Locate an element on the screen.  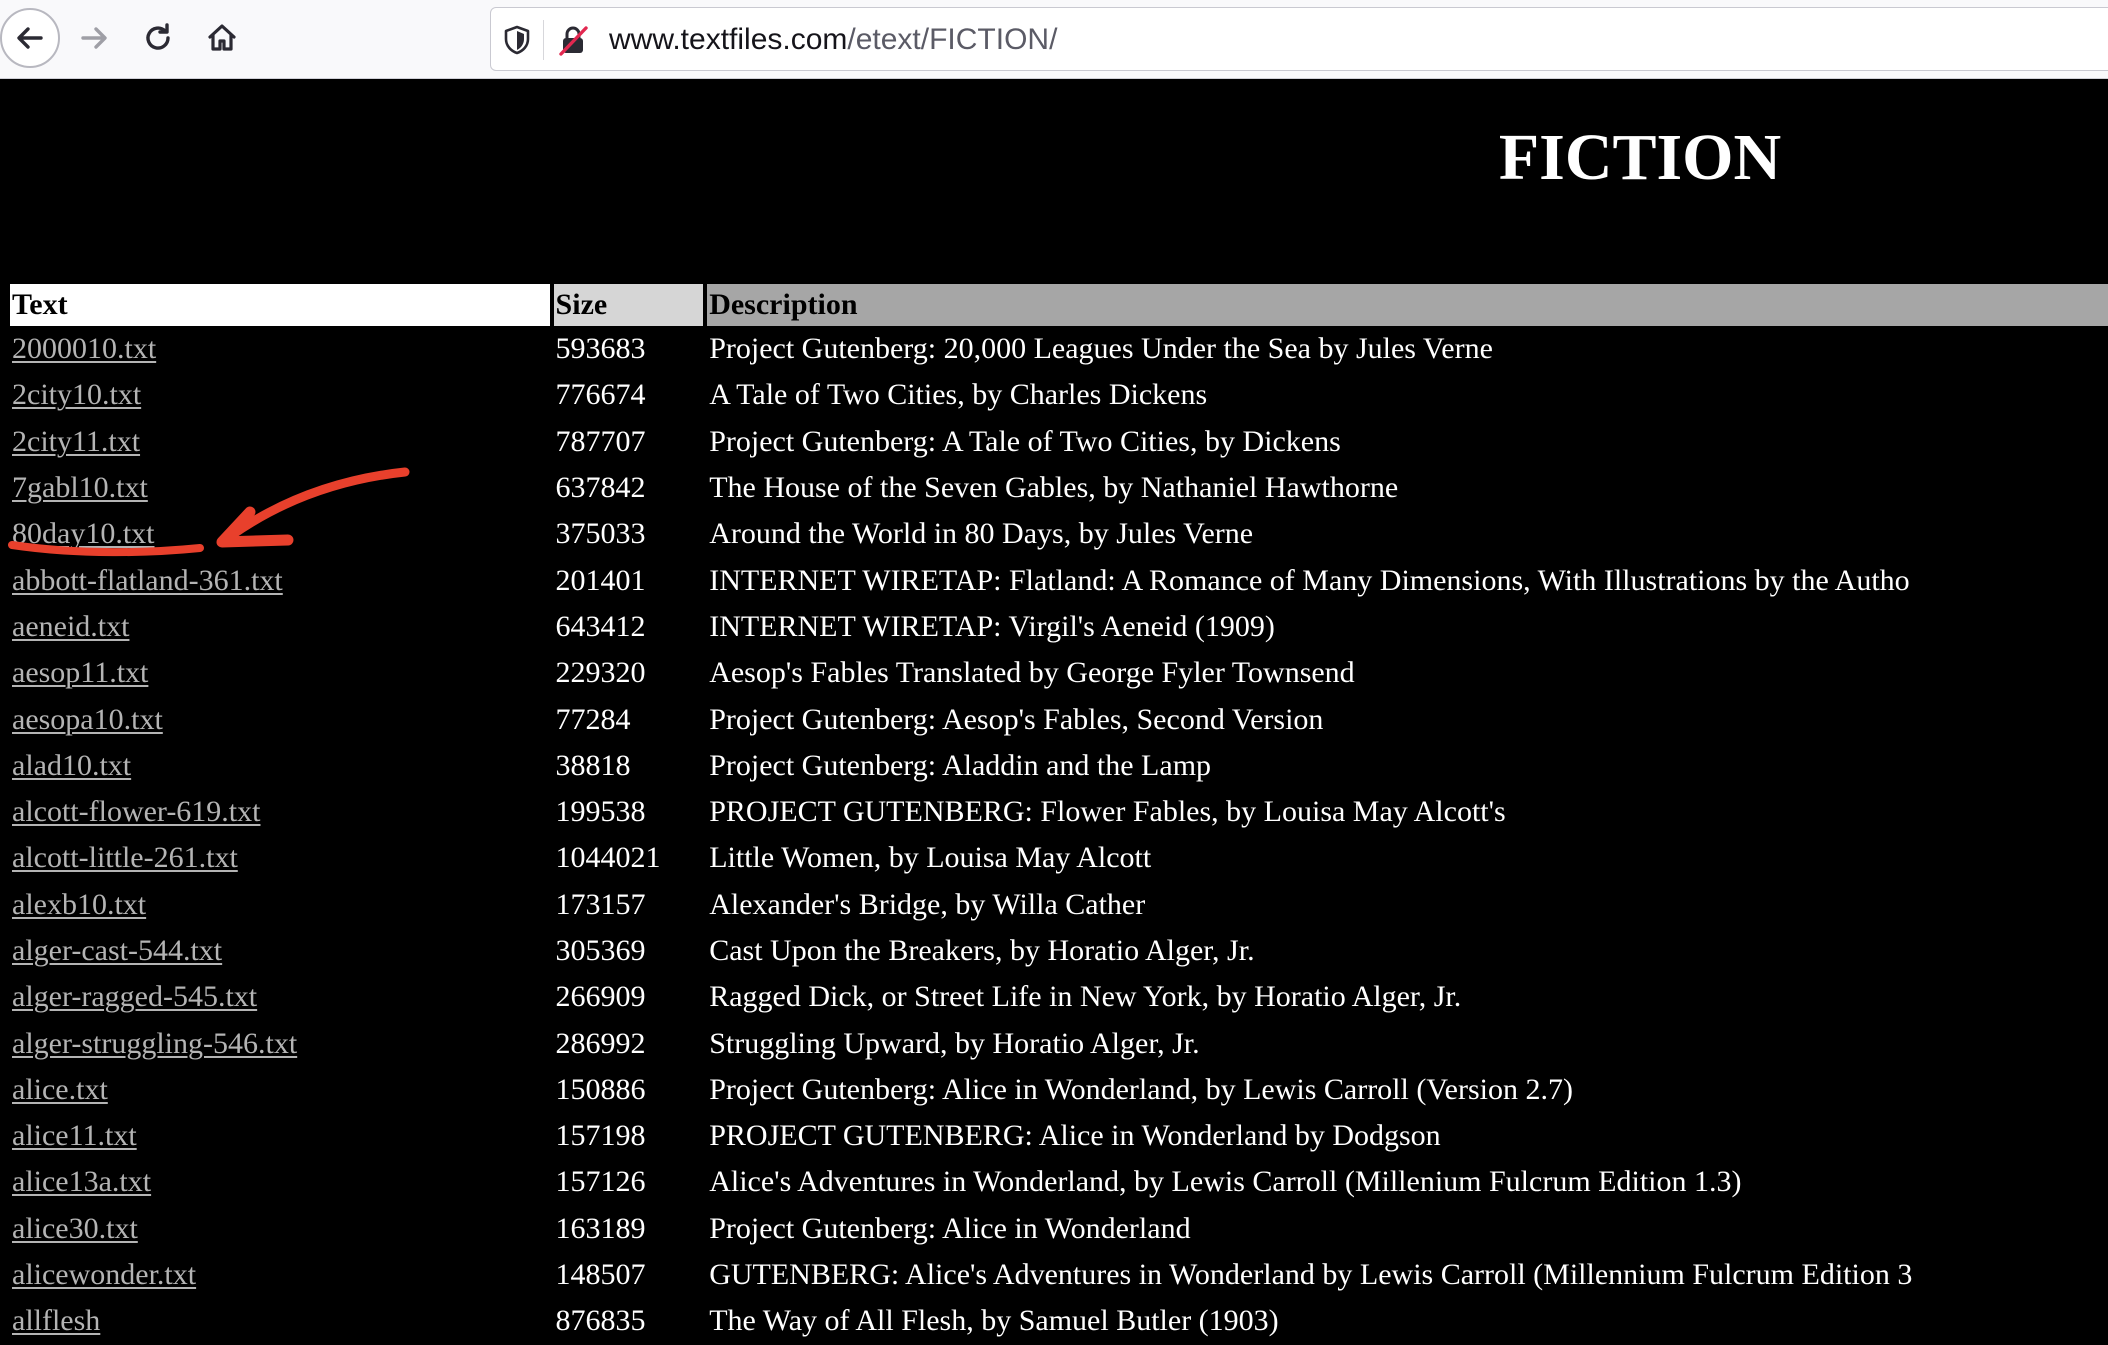
file-cell: 7gabl10.txt is located at coordinates (281, 488).